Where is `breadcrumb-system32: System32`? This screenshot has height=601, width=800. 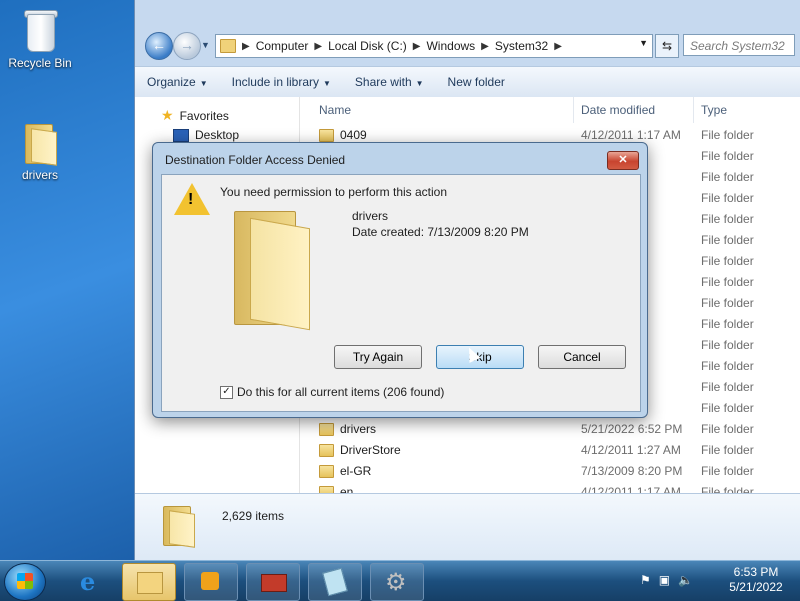
breadcrumb-system32: System32 is located at coordinates (521, 46).